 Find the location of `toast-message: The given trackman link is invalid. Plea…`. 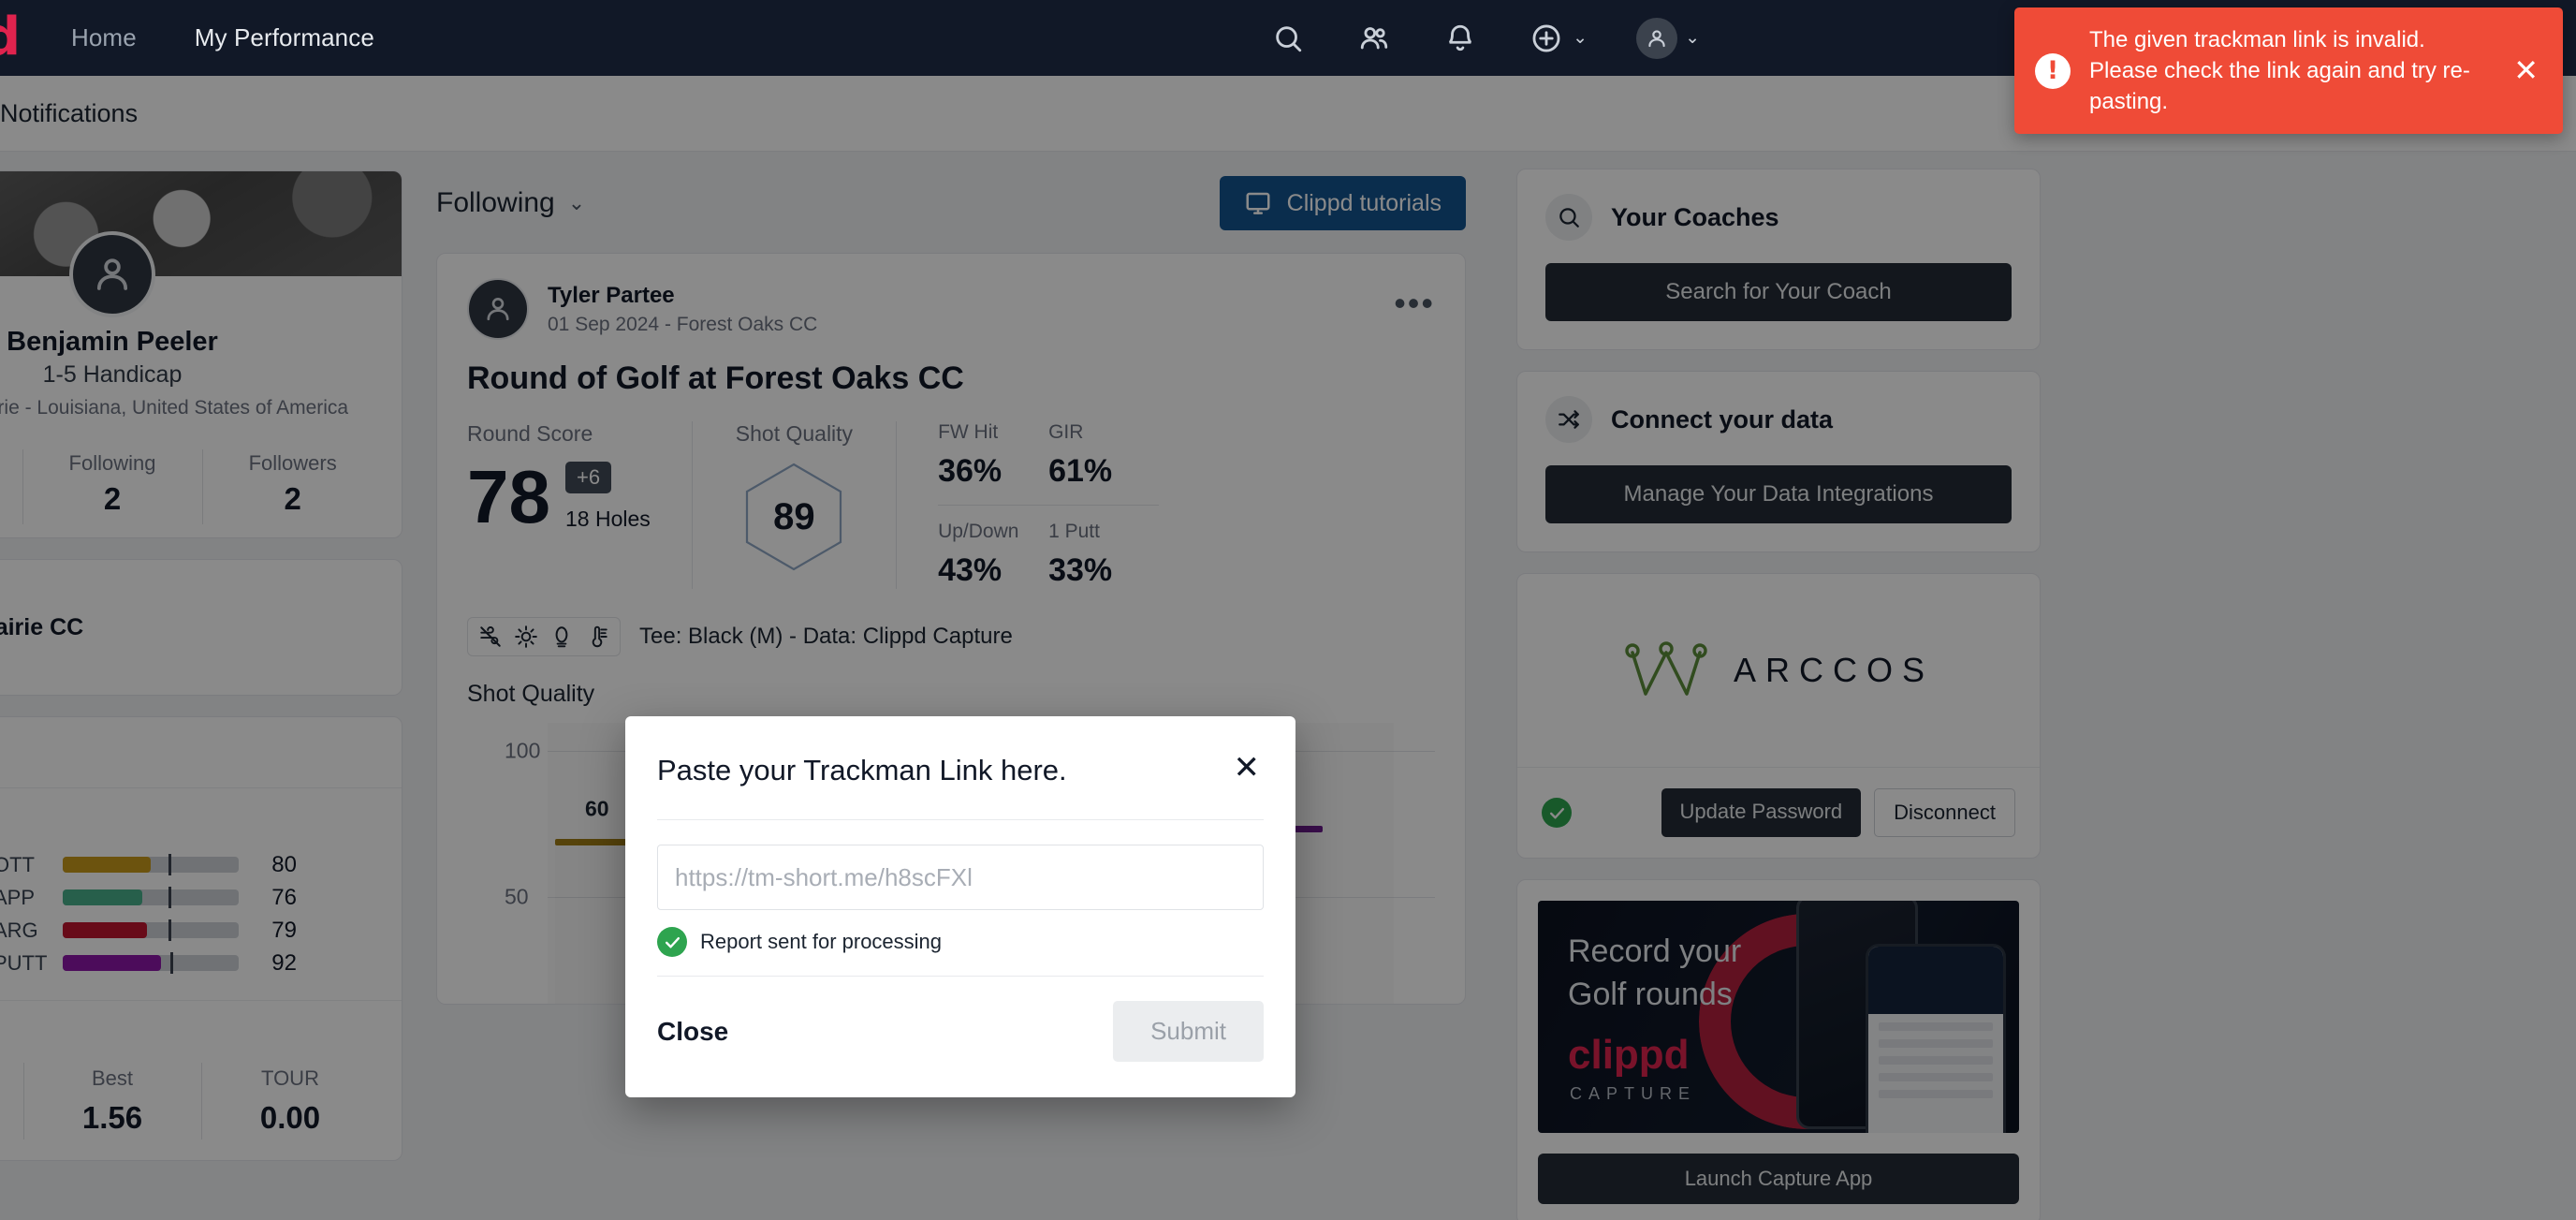

toast-message: The given trackman link is invalid. Plea… is located at coordinates (2279, 71).